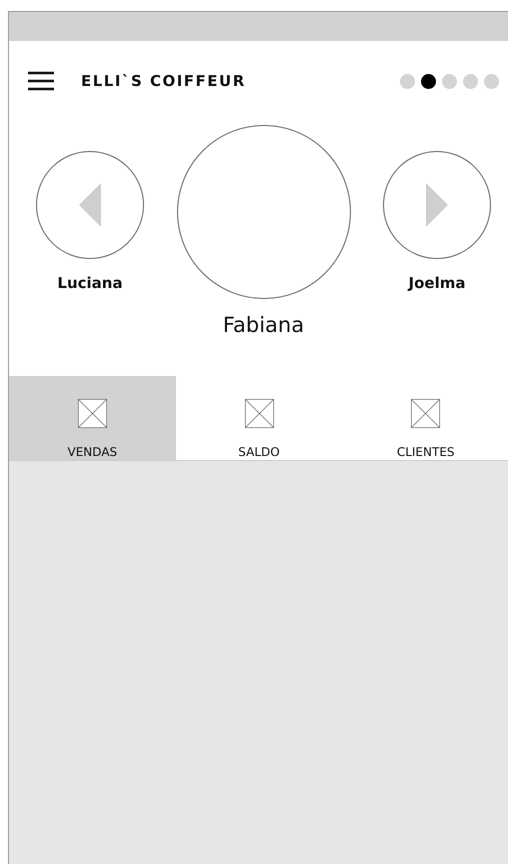 This screenshot has width=508, height=864. Describe the element at coordinates (437, 283) in the screenshot. I see `profile-name: Joelma` at that location.